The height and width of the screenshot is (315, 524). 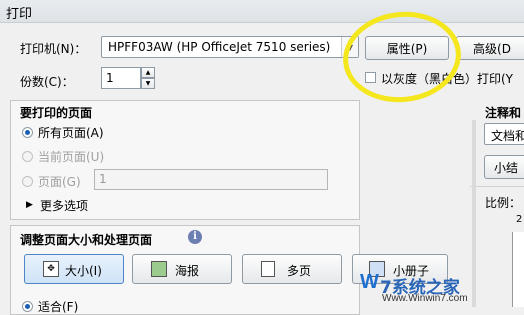 I want to click on watermark-brand-w: W, so click(x=369, y=282).